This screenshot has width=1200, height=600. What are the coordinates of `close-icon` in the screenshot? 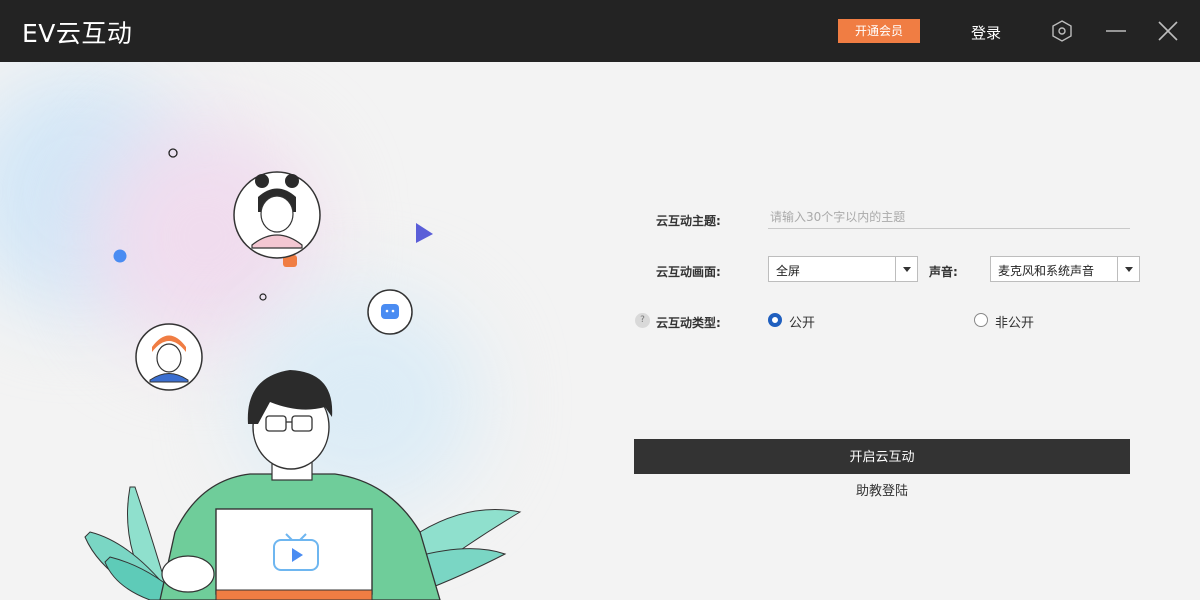 It's located at (1168, 31).